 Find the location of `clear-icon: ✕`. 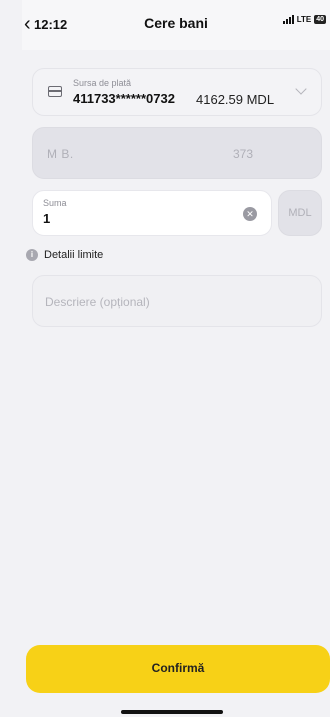

clear-icon: ✕ is located at coordinates (250, 214).